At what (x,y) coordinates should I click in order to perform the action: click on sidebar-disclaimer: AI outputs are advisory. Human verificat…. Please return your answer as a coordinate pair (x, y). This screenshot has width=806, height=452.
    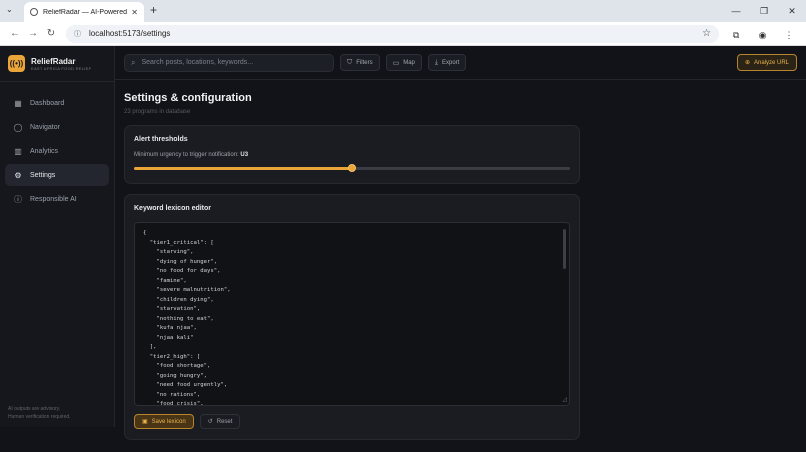
    Looking at the image, I should click on (39, 413).